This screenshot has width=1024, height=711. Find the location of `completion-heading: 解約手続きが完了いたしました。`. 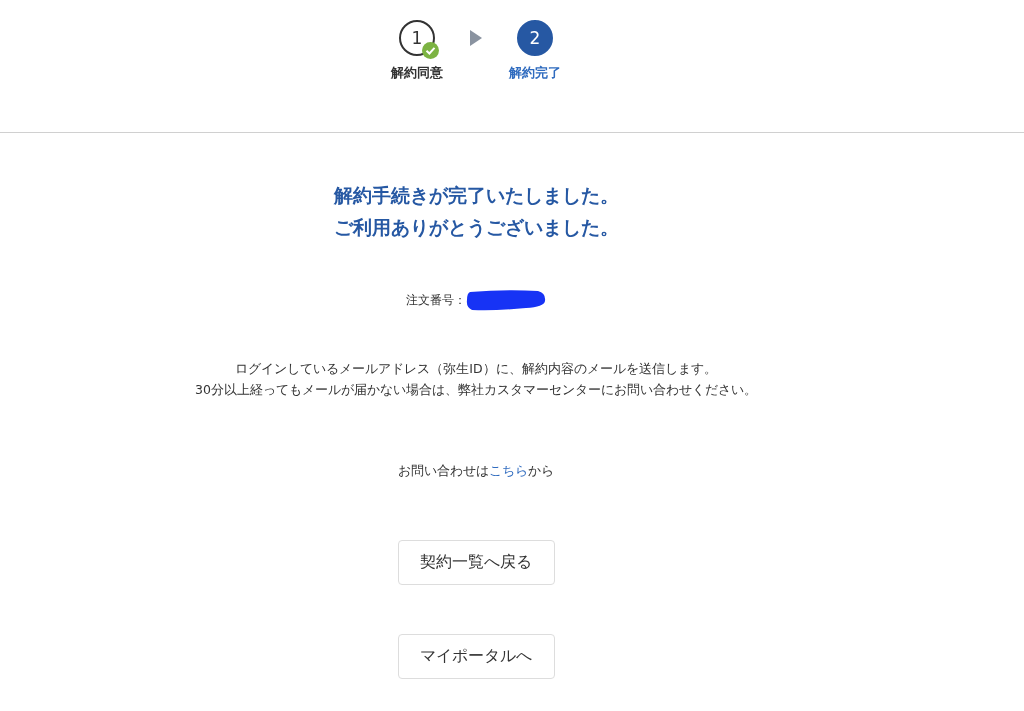

completion-heading: 解約手続きが完了いたしました。 is located at coordinates (476, 195).